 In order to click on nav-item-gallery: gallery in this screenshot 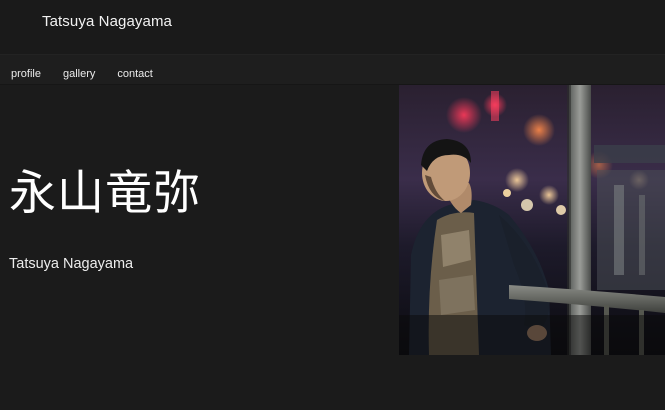, I will do `click(79, 73)`.